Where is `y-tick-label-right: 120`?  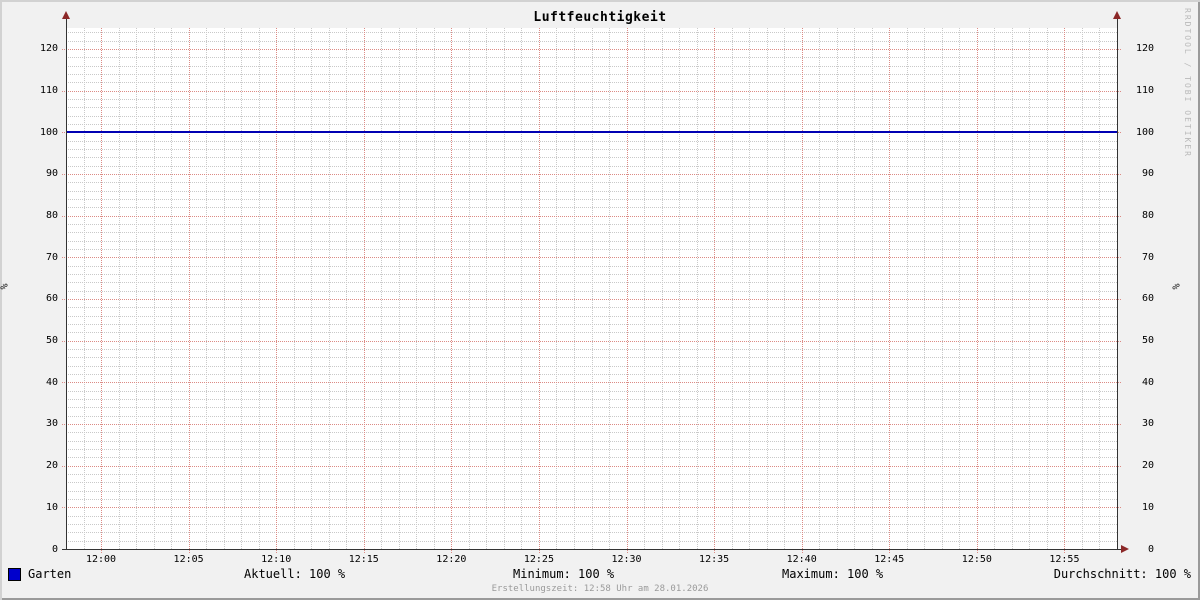 y-tick-label-right: 120 is located at coordinates (1144, 49).